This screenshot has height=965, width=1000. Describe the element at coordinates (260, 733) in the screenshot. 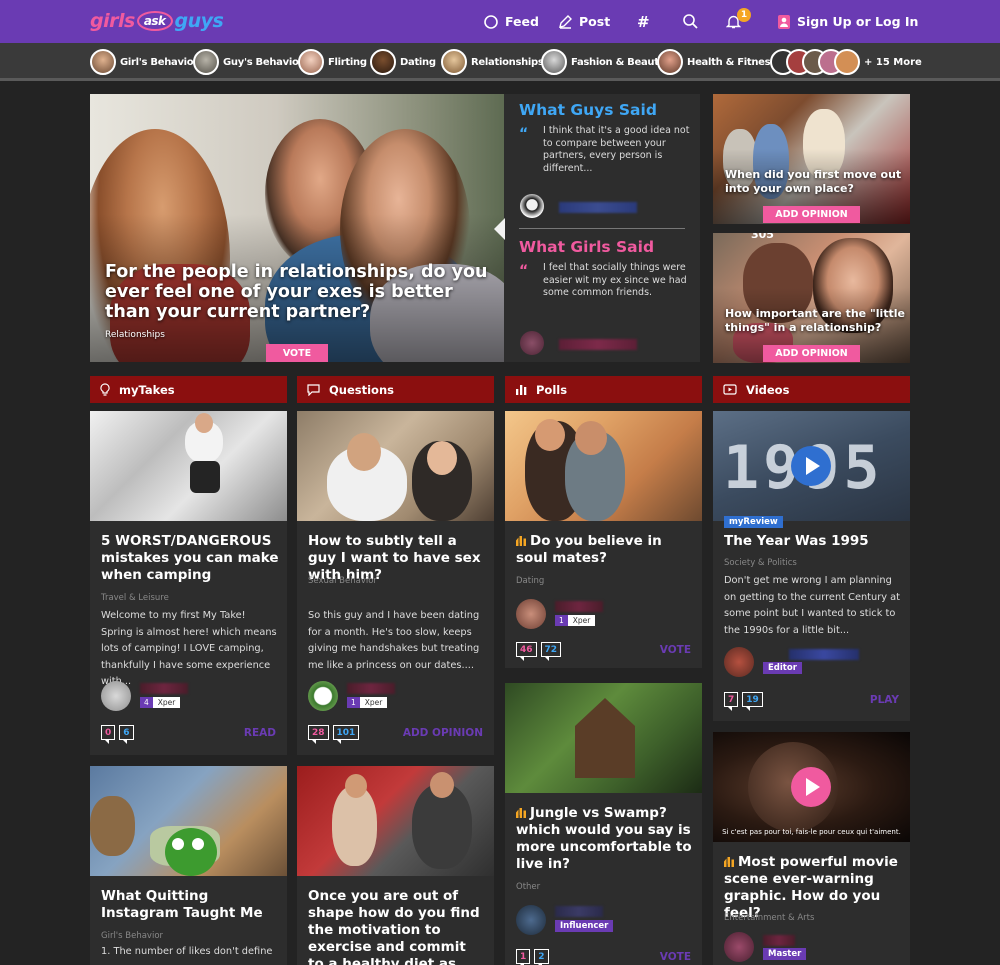

I see `read-button: READ` at that location.